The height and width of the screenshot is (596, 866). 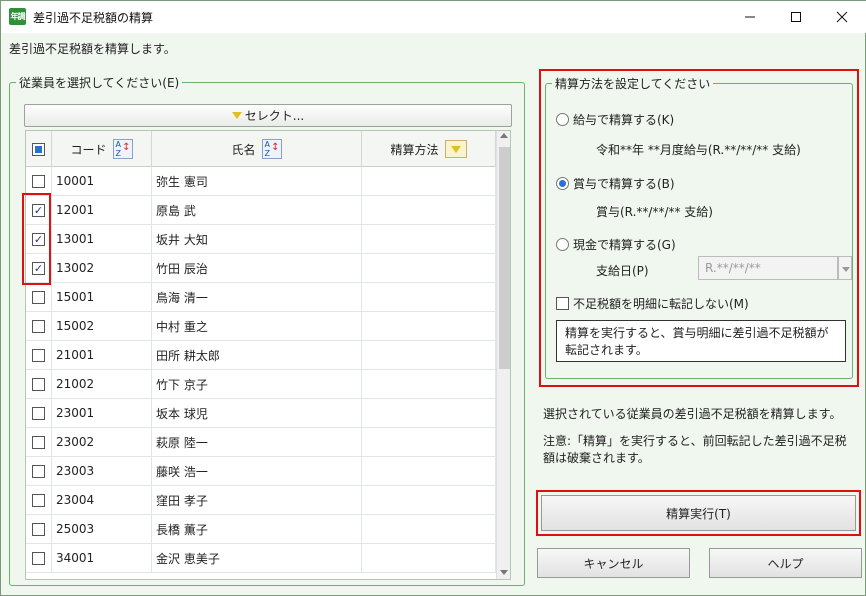 I want to click on table-row: 23003 藤咲 浩一, so click(x=261, y=471).